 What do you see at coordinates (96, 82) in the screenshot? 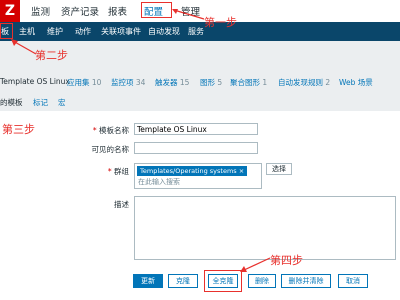
I see `tab-count: 10` at bounding box center [96, 82].